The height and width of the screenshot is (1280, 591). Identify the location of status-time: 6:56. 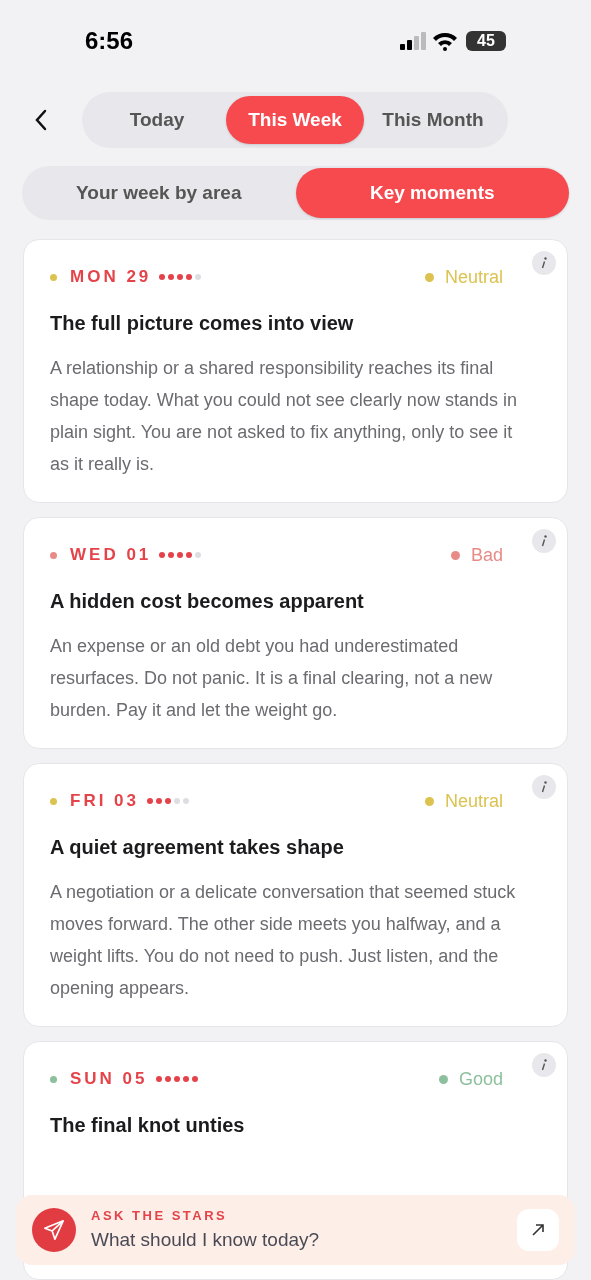
(109, 41).